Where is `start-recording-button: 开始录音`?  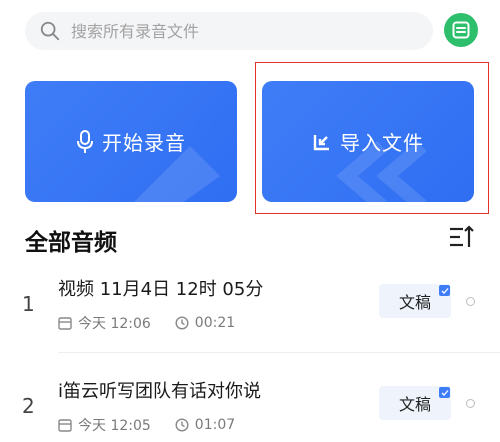 start-recording-button: 开始录音 is located at coordinates (131, 141).